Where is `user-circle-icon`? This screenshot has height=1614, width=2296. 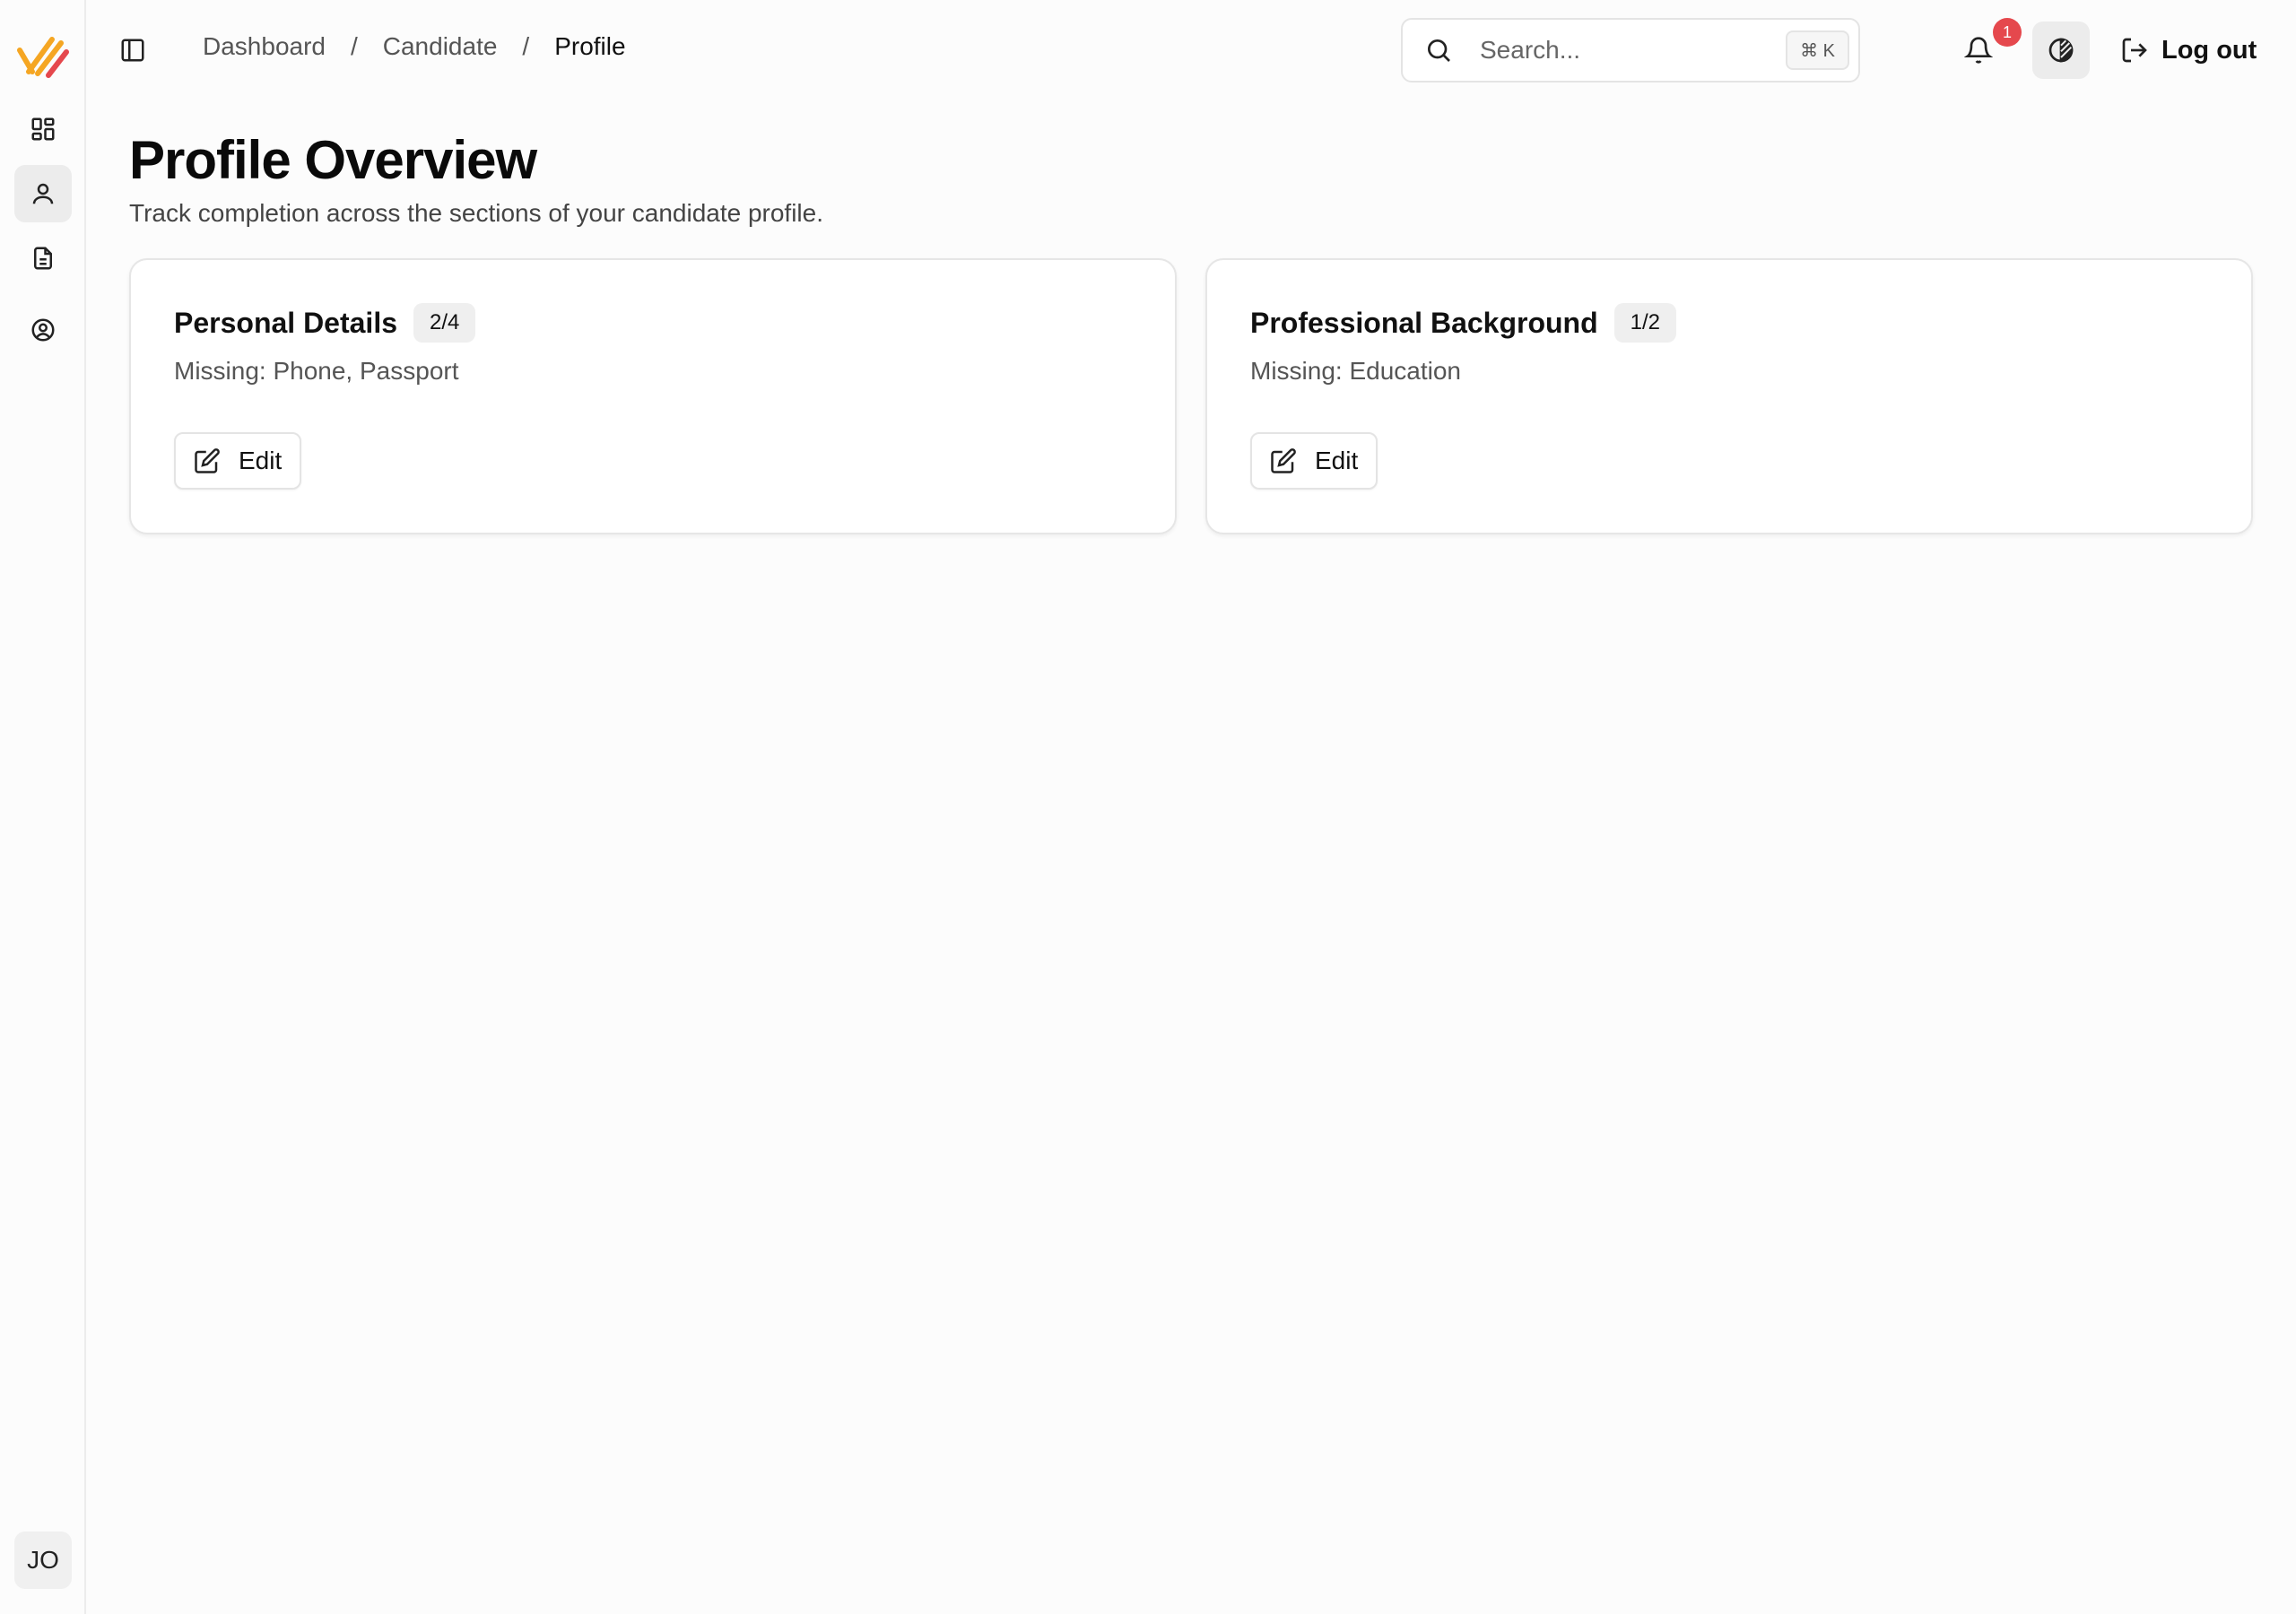 user-circle-icon is located at coordinates (43, 330).